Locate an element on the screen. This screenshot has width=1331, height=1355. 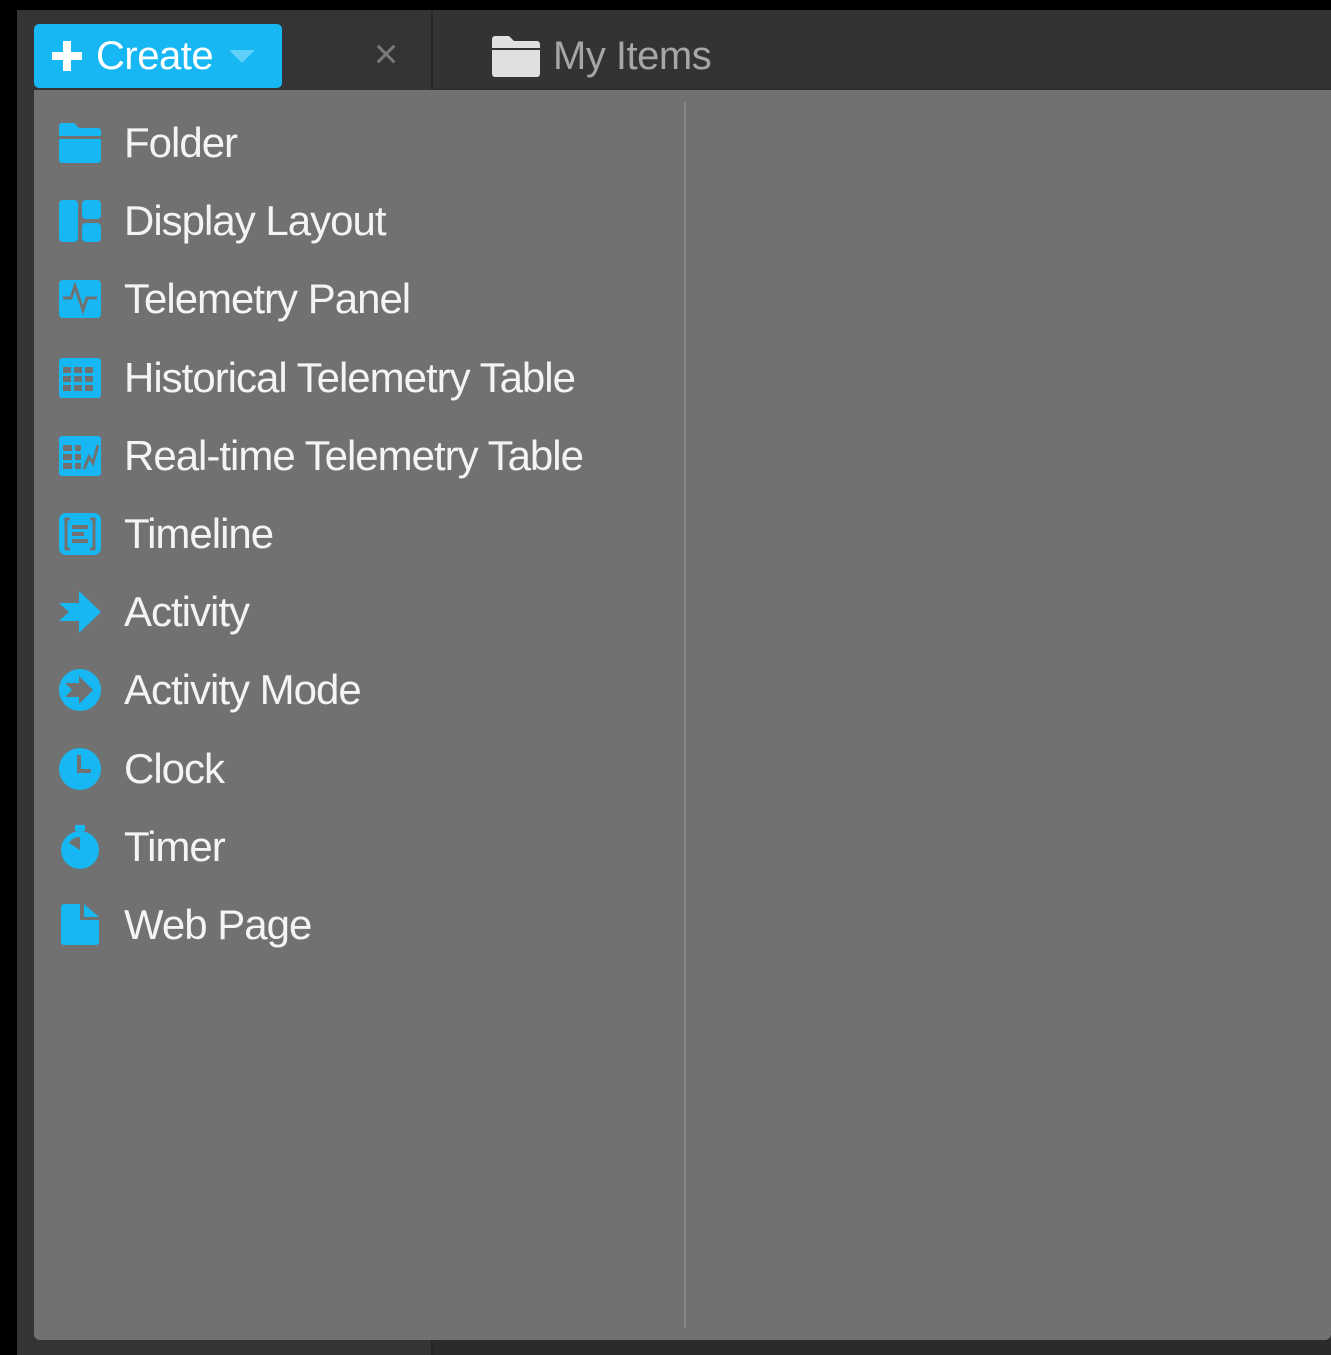
telemetry-panel-icon is located at coordinates (80, 299).